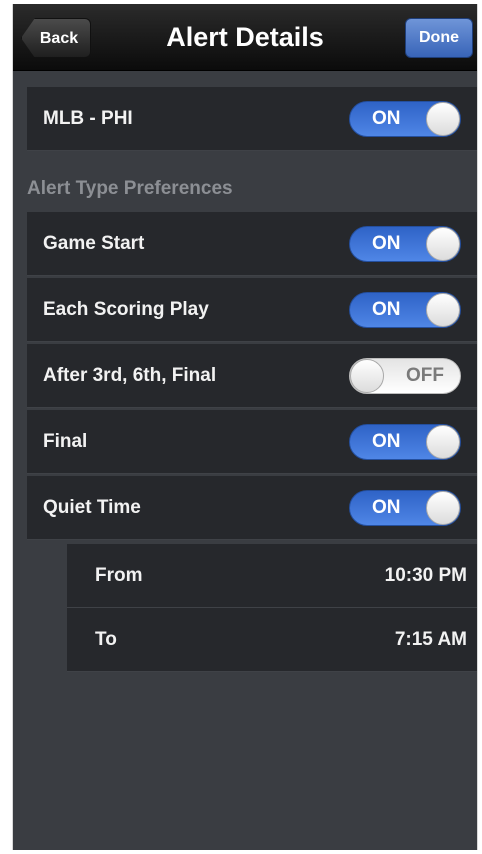  What do you see at coordinates (119, 575) in the screenshot?
I see `from-label: From` at bounding box center [119, 575].